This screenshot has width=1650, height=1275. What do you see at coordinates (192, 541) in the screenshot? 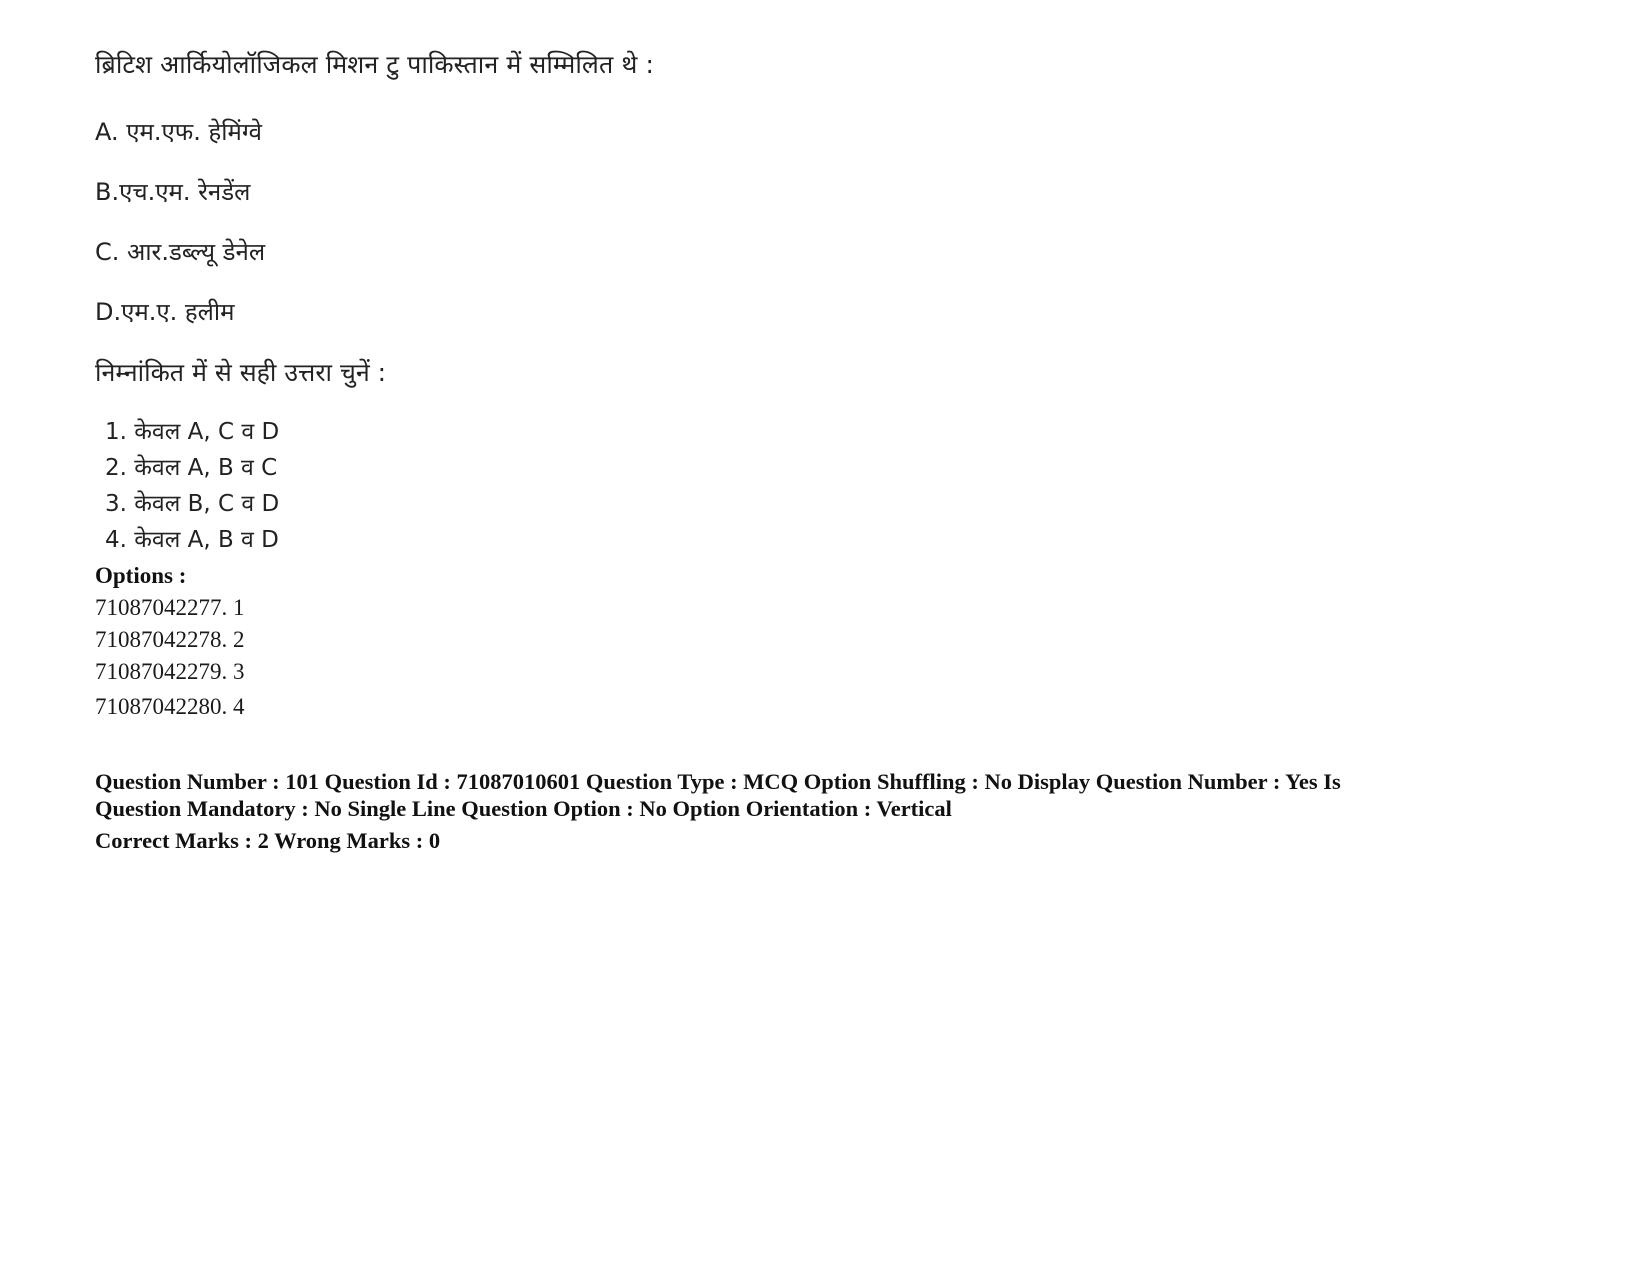
I see `alternative-4: 4. केवल A, B व D` at bounding box center [192, 541].